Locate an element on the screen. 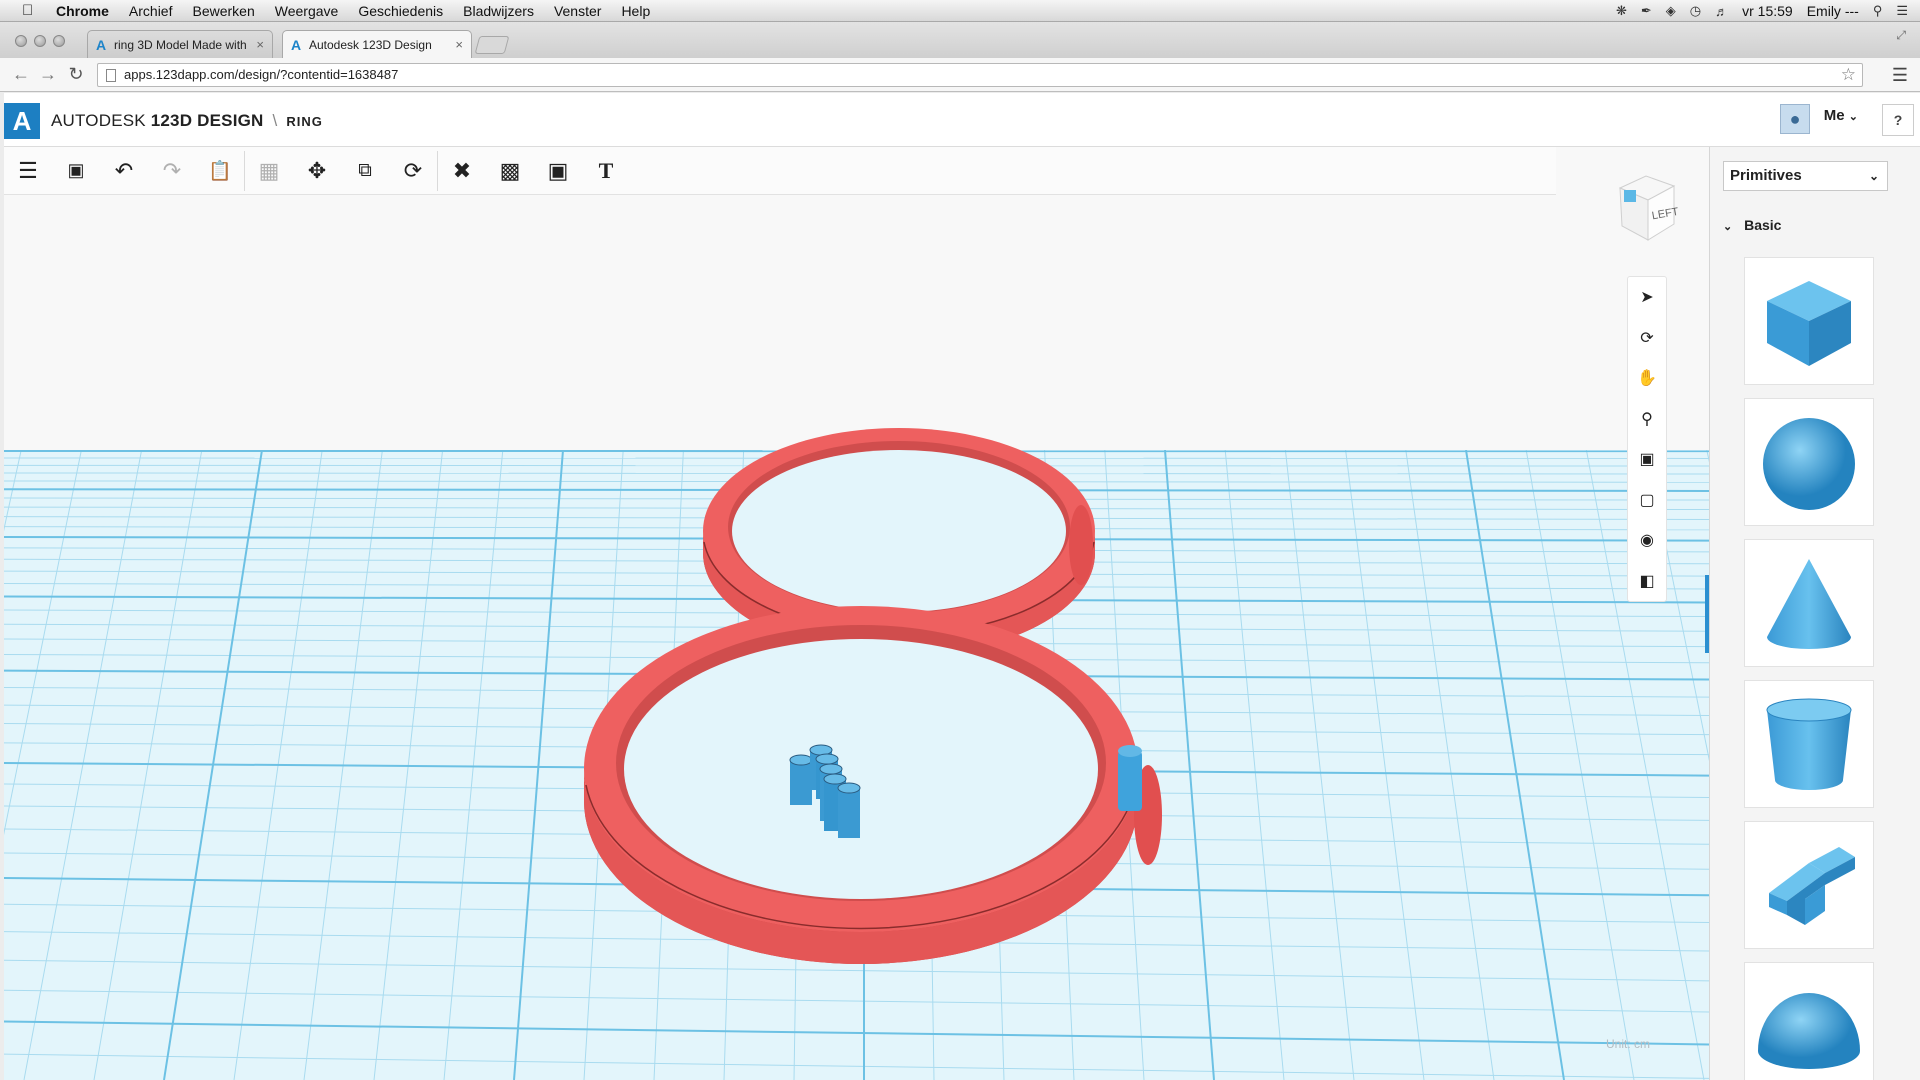  material-button: ◧ is located at coordinates (1647, 581).